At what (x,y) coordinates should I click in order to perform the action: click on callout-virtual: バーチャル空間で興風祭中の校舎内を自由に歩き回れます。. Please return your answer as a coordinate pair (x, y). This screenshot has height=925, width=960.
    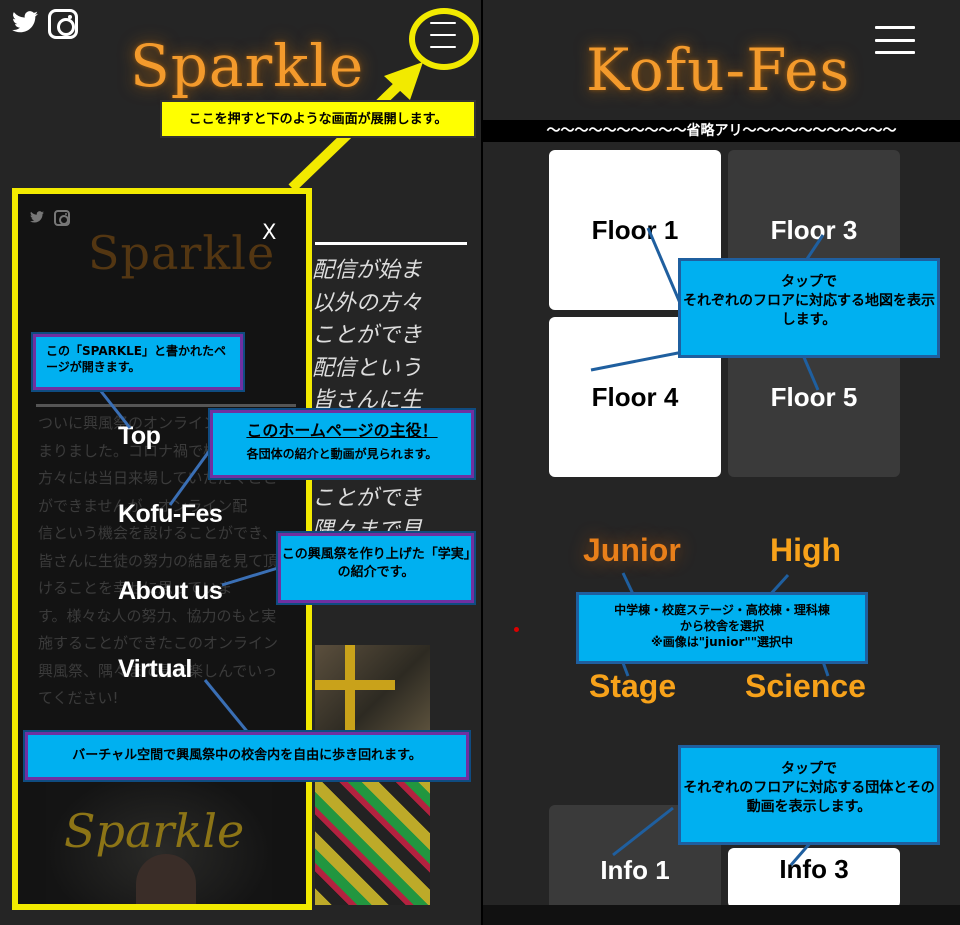
    Looking at the image, I should click on (247, 756).